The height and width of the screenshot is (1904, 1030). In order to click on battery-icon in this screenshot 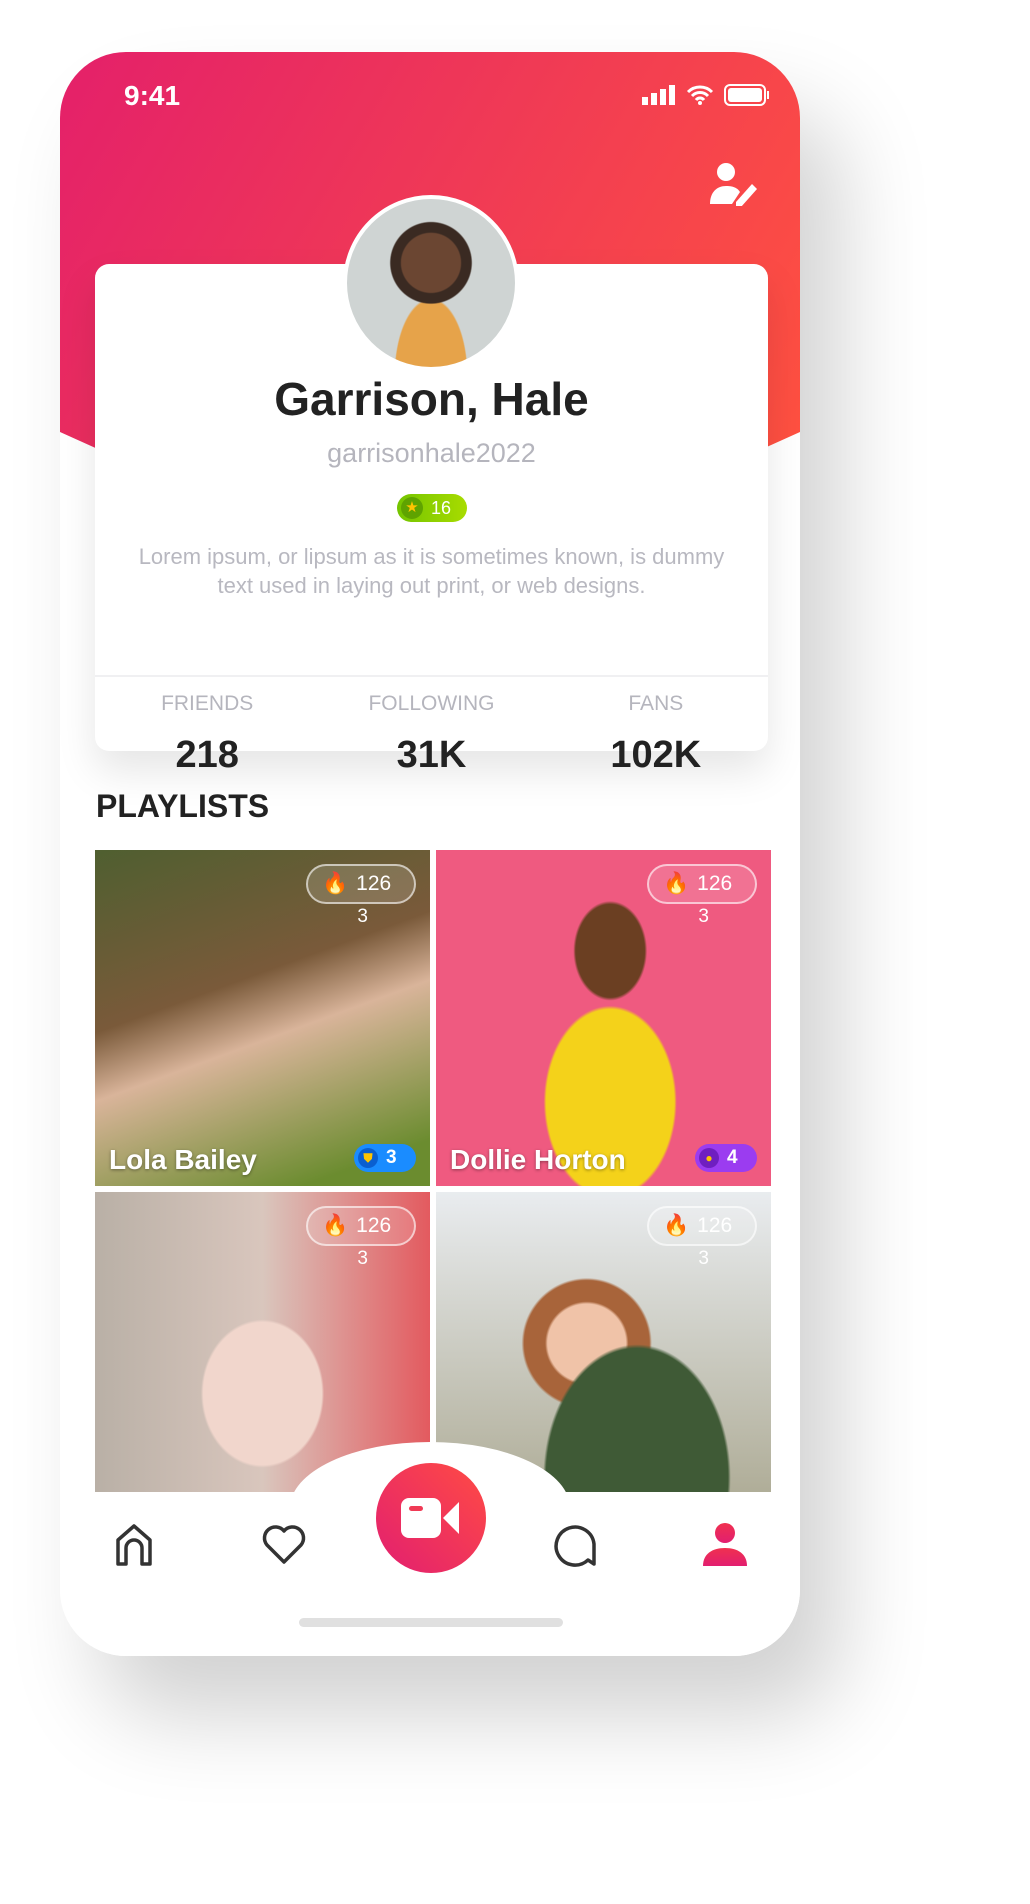, I will do `click(746, 95)`.